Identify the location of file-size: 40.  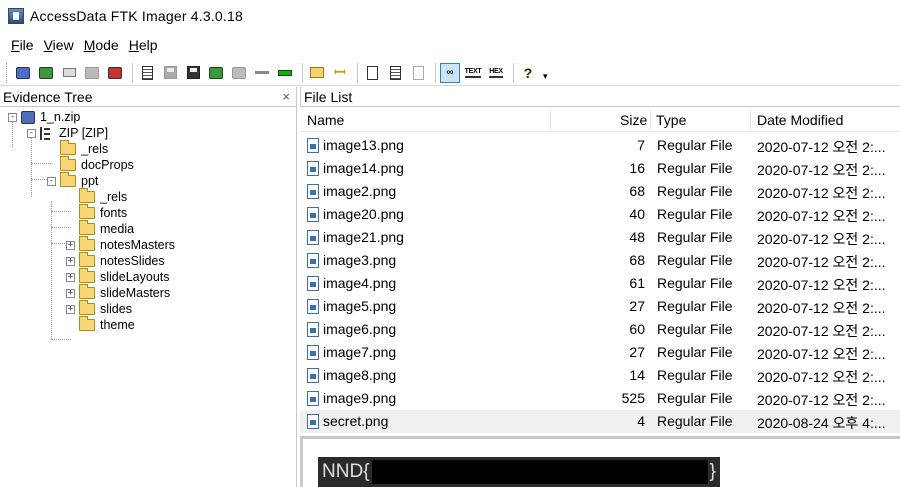
(637, 214).